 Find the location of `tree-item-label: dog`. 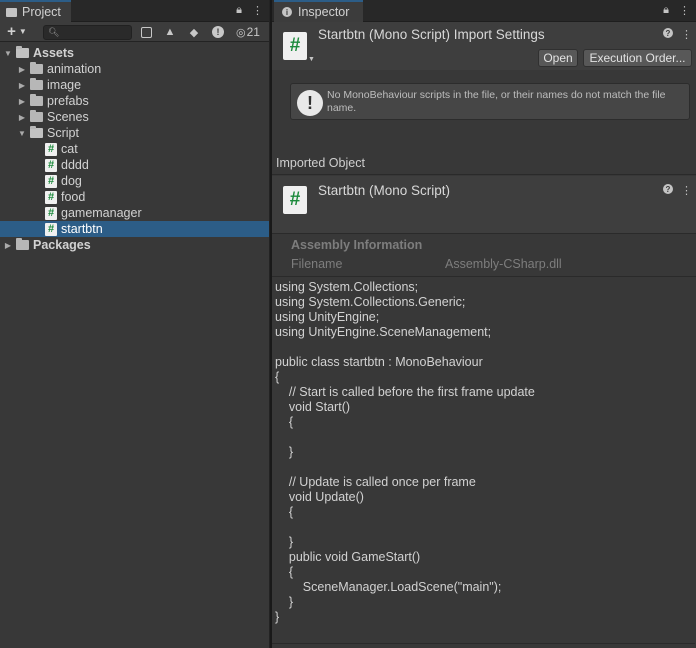

tree-item-label: dog is located at coordinates (71, 181).